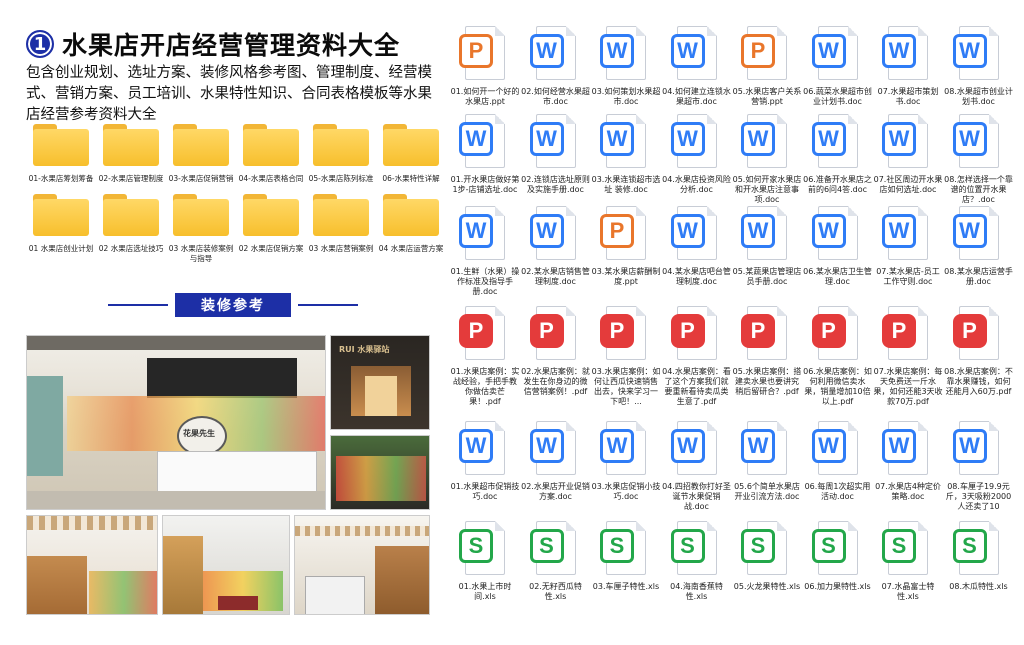  I want to click on file-item: W 06.某水果店卫生管理.doc, so click(838, 246).